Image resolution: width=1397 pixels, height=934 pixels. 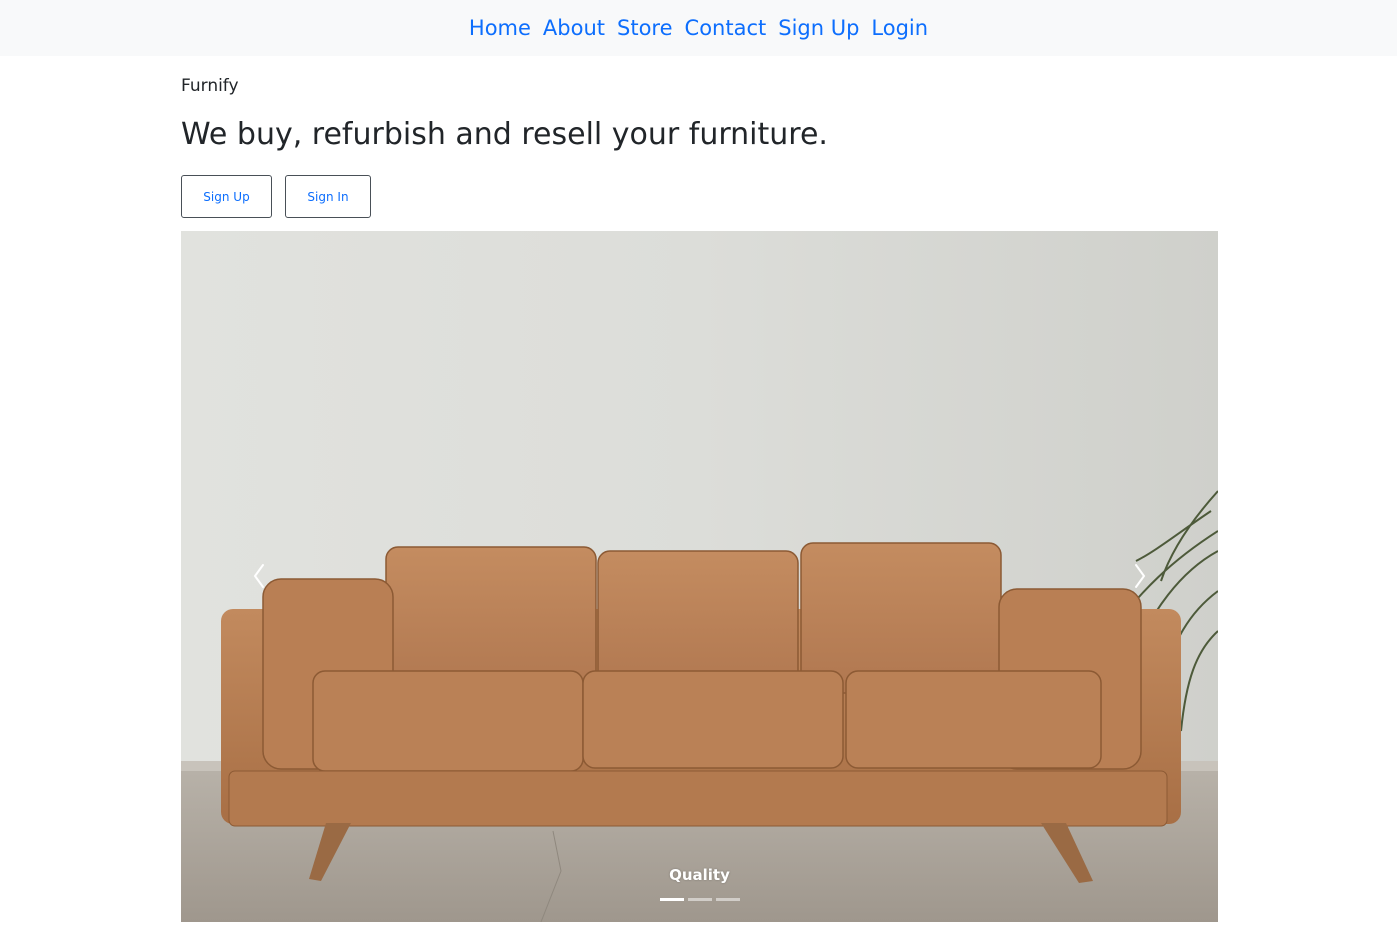 I want to click on carousel-caption: Quality, so click(x=699, y=875).